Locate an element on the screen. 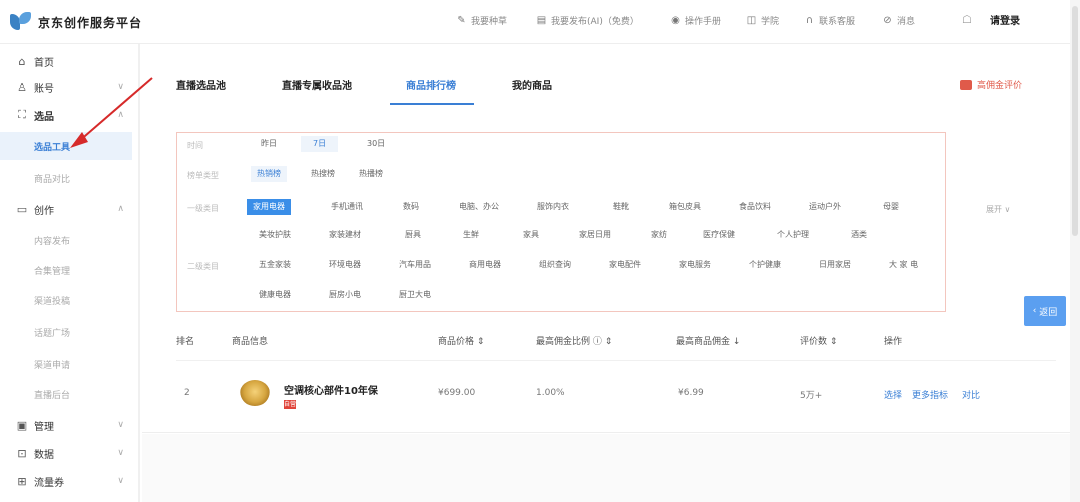  filter-cat1-option-selected: 家用电器 is located at coordinates (269, 207).